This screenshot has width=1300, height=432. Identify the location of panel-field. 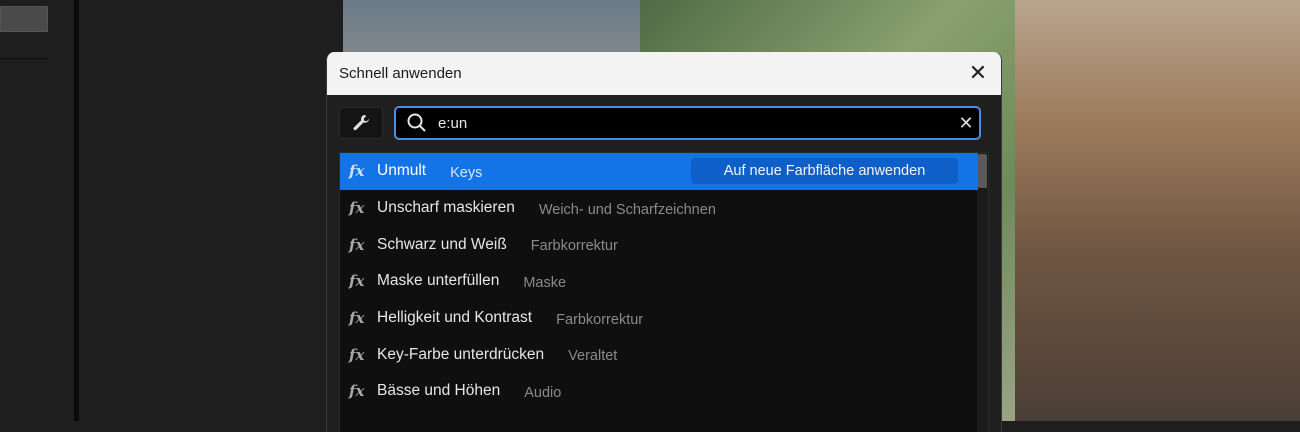
(24, 19).